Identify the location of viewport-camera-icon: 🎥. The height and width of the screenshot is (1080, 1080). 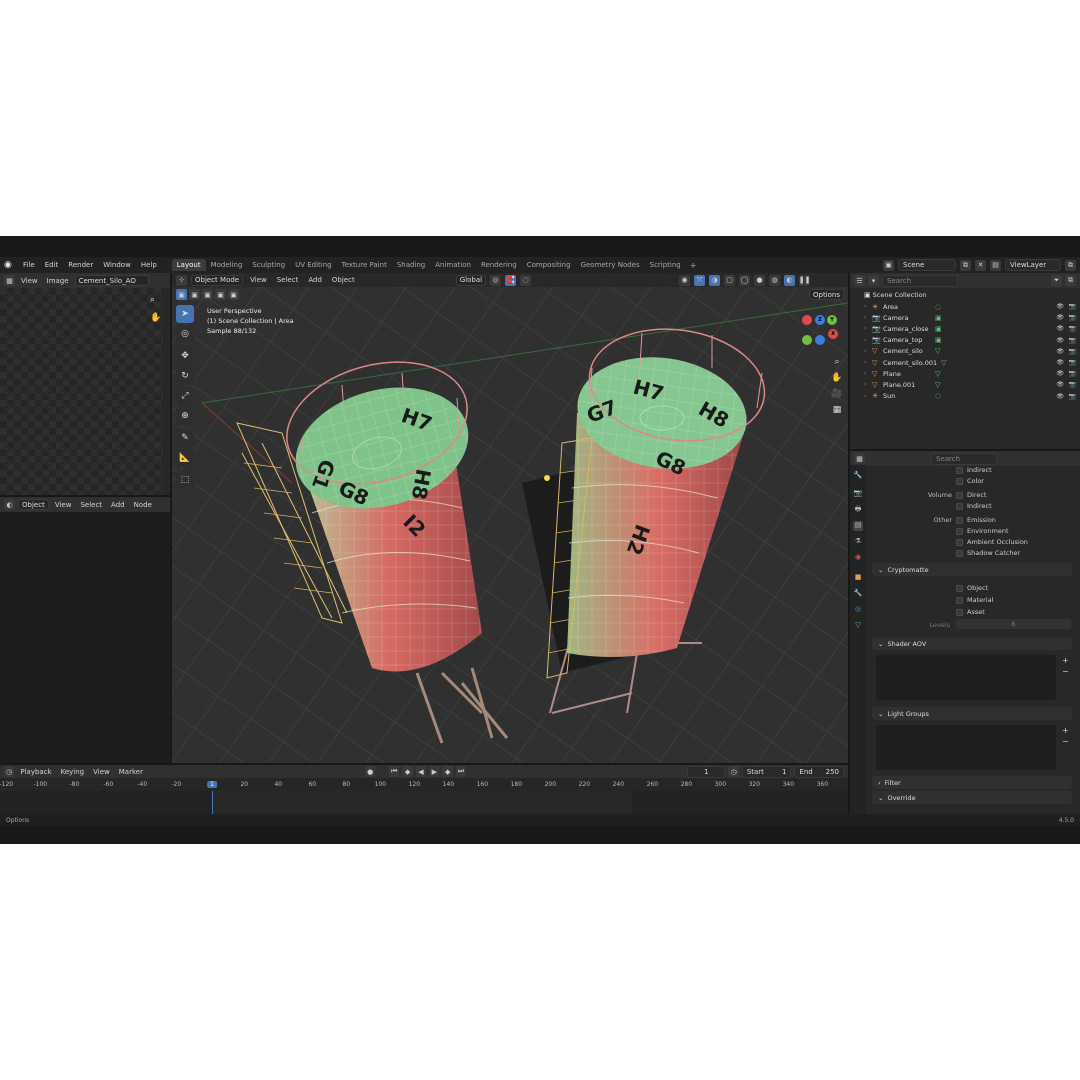
(837, 394).